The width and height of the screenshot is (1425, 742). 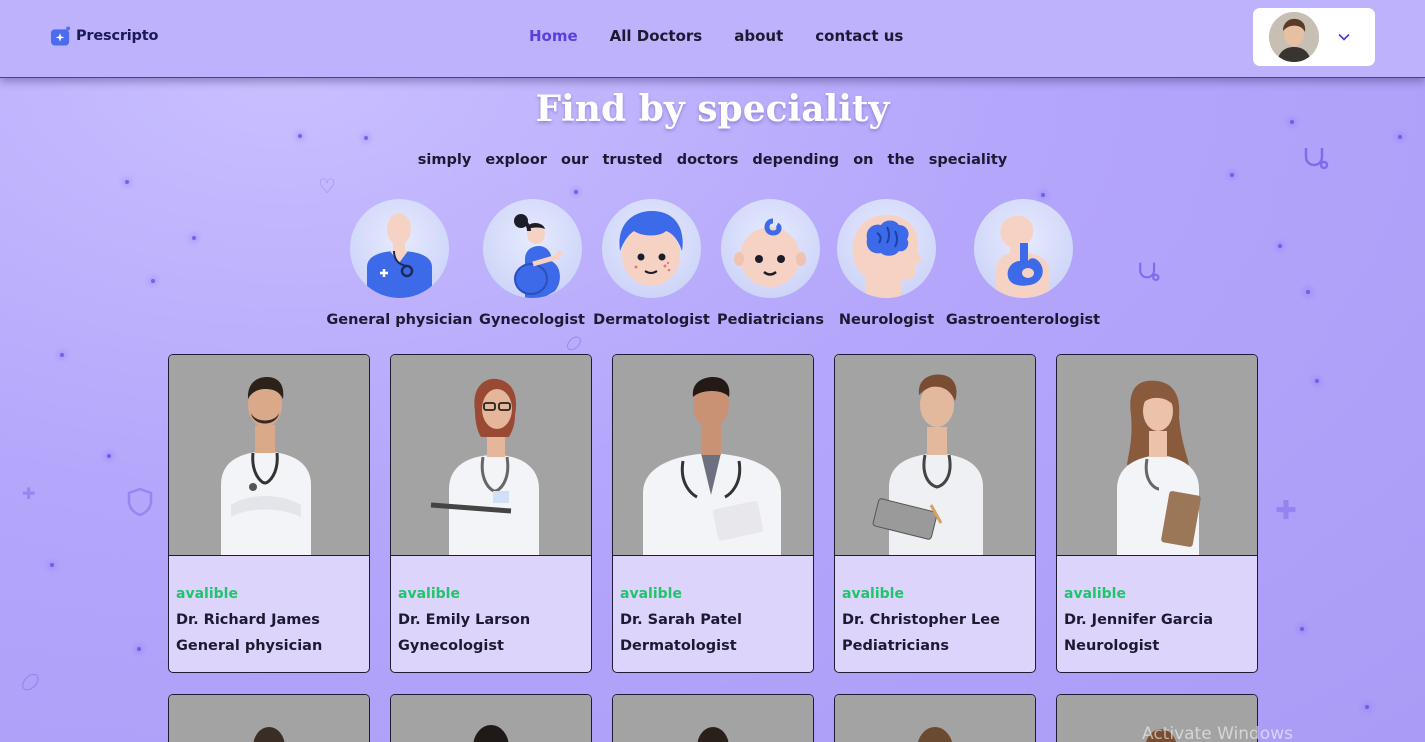 I want to click on doctor-card: avalible Dr. Sarah Patel Dermatologist, so click(x=713, y=513).